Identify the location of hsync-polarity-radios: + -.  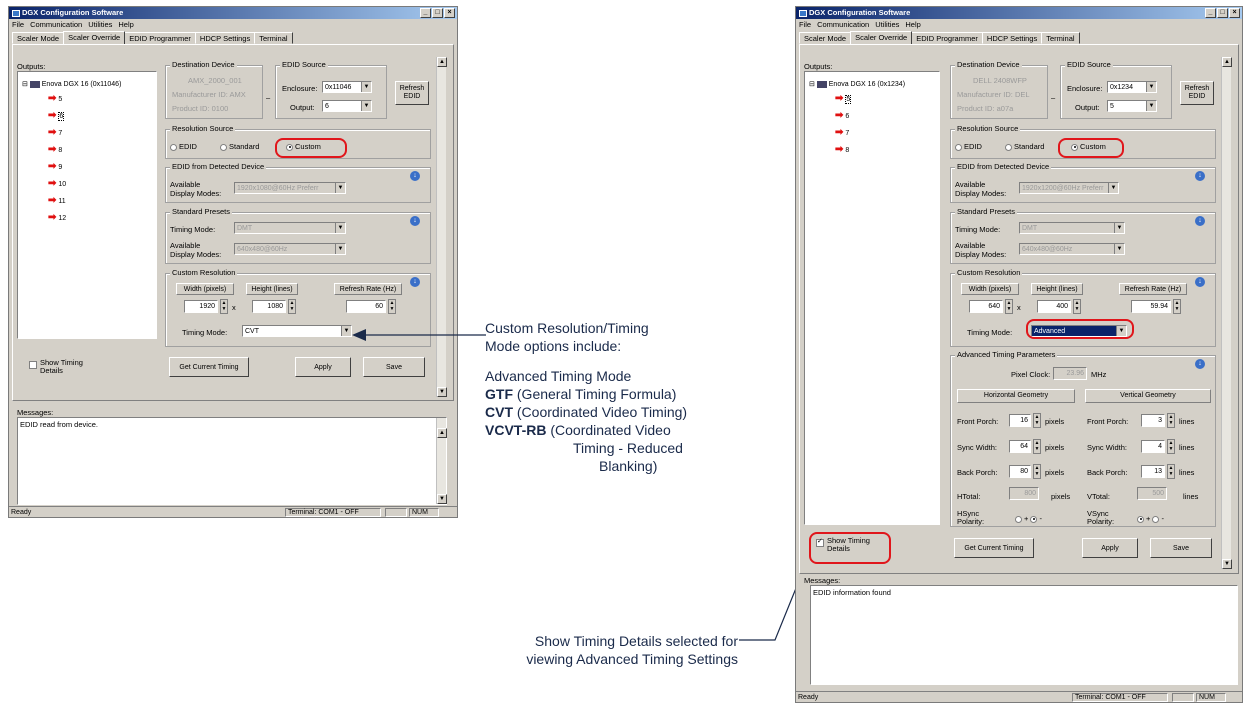
(1028, 518).